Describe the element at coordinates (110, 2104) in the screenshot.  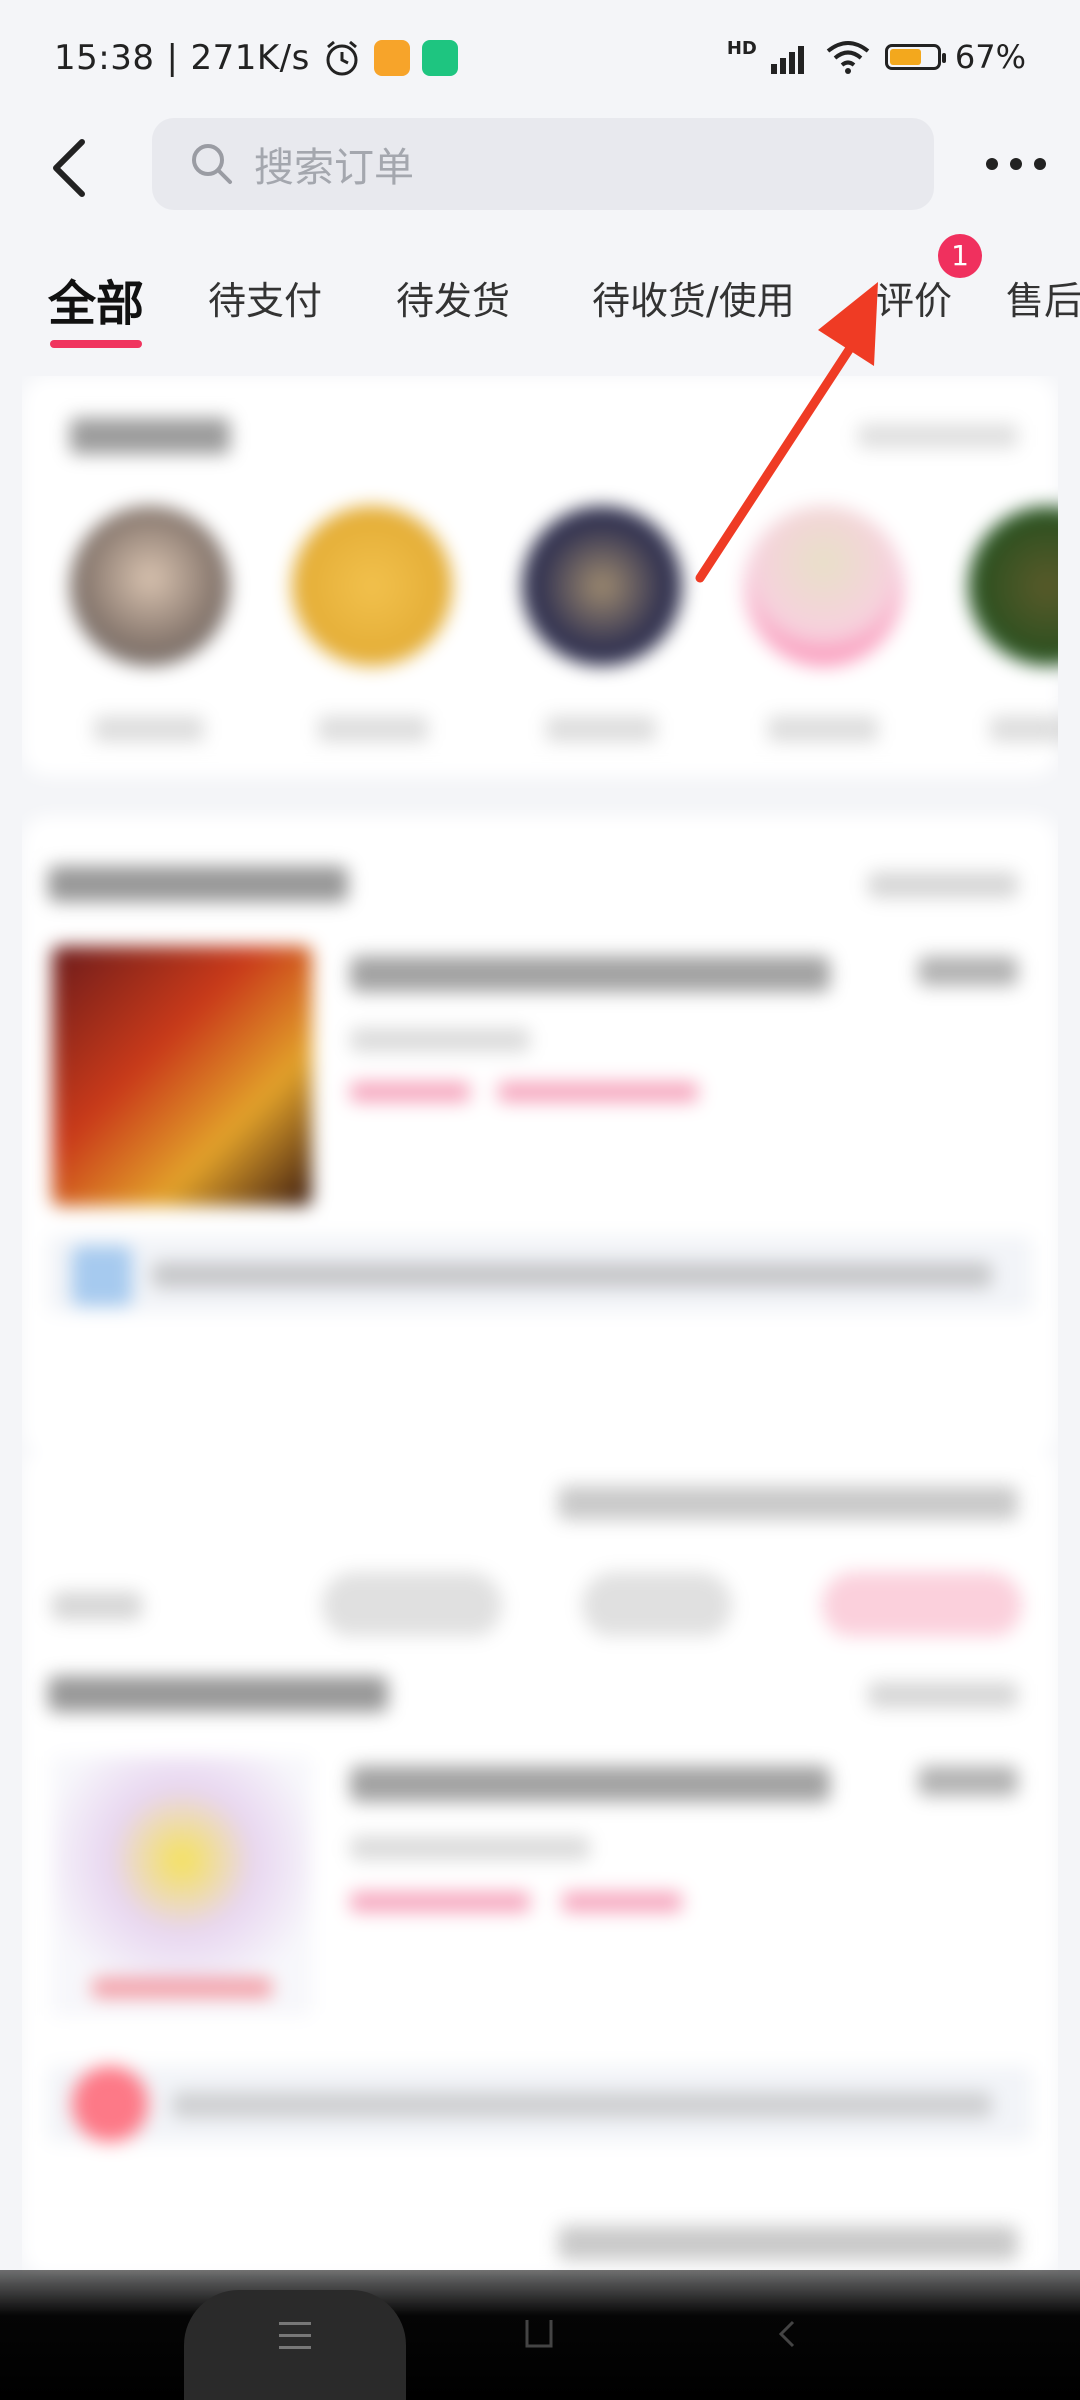
I see `shop-logo` at that location.